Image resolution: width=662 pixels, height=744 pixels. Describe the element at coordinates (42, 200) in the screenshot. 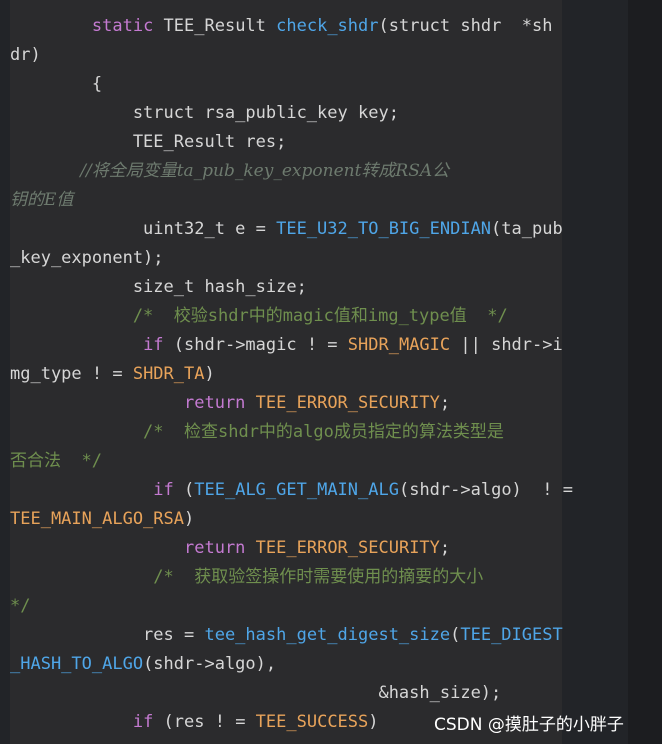

I see `code-token: 钥的E值` at that location.